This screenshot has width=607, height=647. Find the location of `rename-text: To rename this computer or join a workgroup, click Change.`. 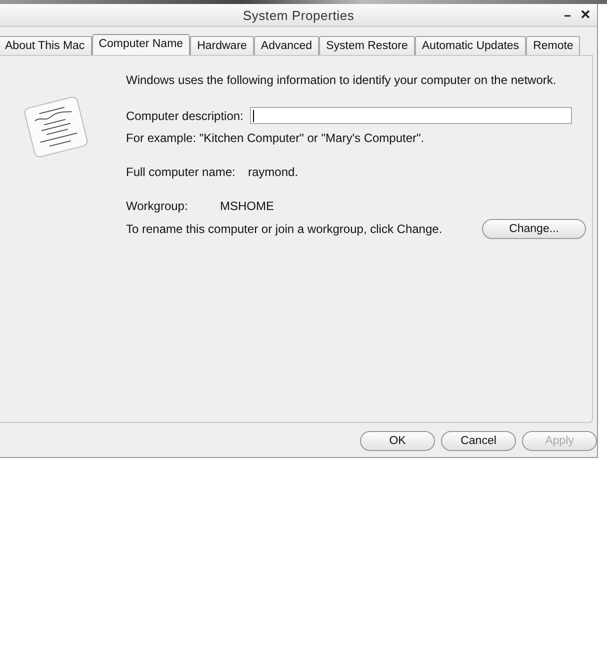

rename-text: To rename this computer or join a workgroup, click Change. is located at coordinates (284, 229).